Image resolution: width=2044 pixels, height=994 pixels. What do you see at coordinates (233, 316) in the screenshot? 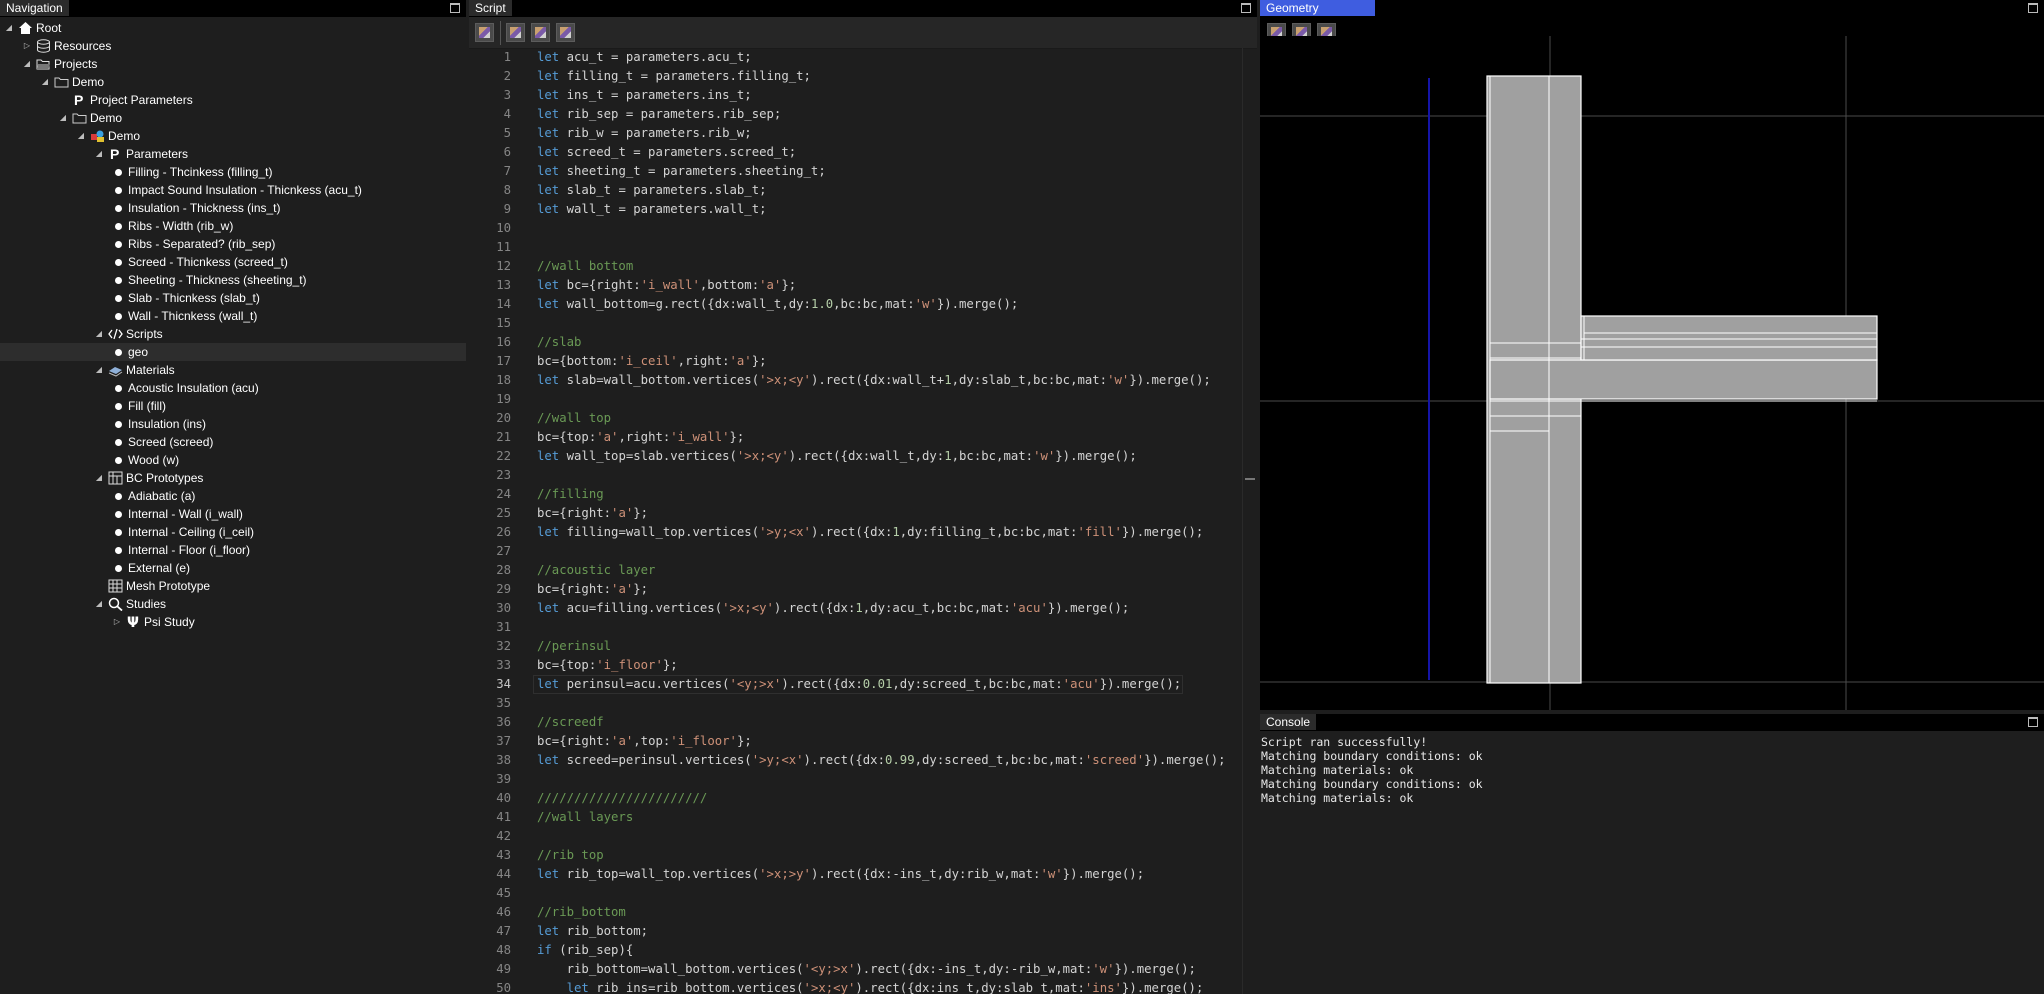
I see `tree-item: Wall - Thicnkess (wall_t)` at bounding box center [233, 316].